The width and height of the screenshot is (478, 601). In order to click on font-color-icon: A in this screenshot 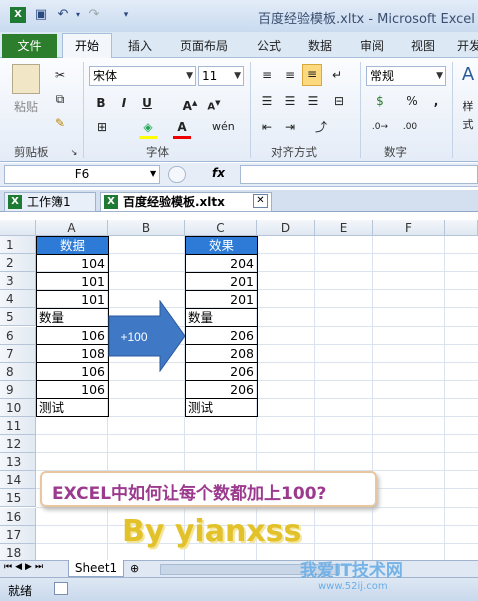, I will do `click(182, 128)`.